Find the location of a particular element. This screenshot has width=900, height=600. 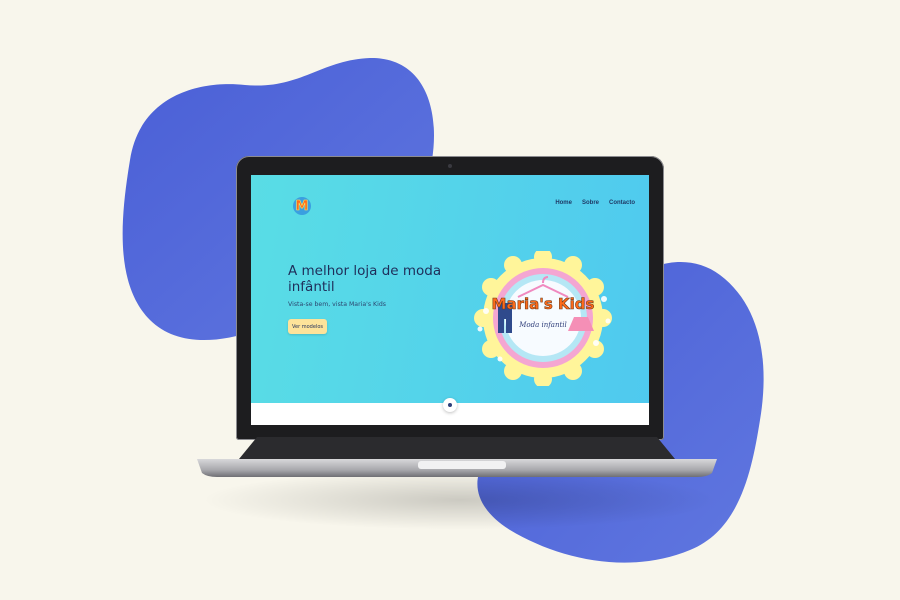

m-logo-icon: M is located at coordinates (302, 206).